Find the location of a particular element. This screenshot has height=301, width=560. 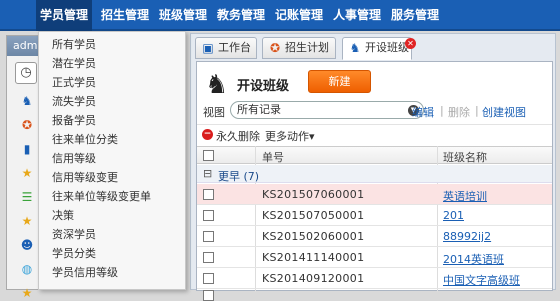

group-label: 更早 (7) is located at coordinates (239, 176).